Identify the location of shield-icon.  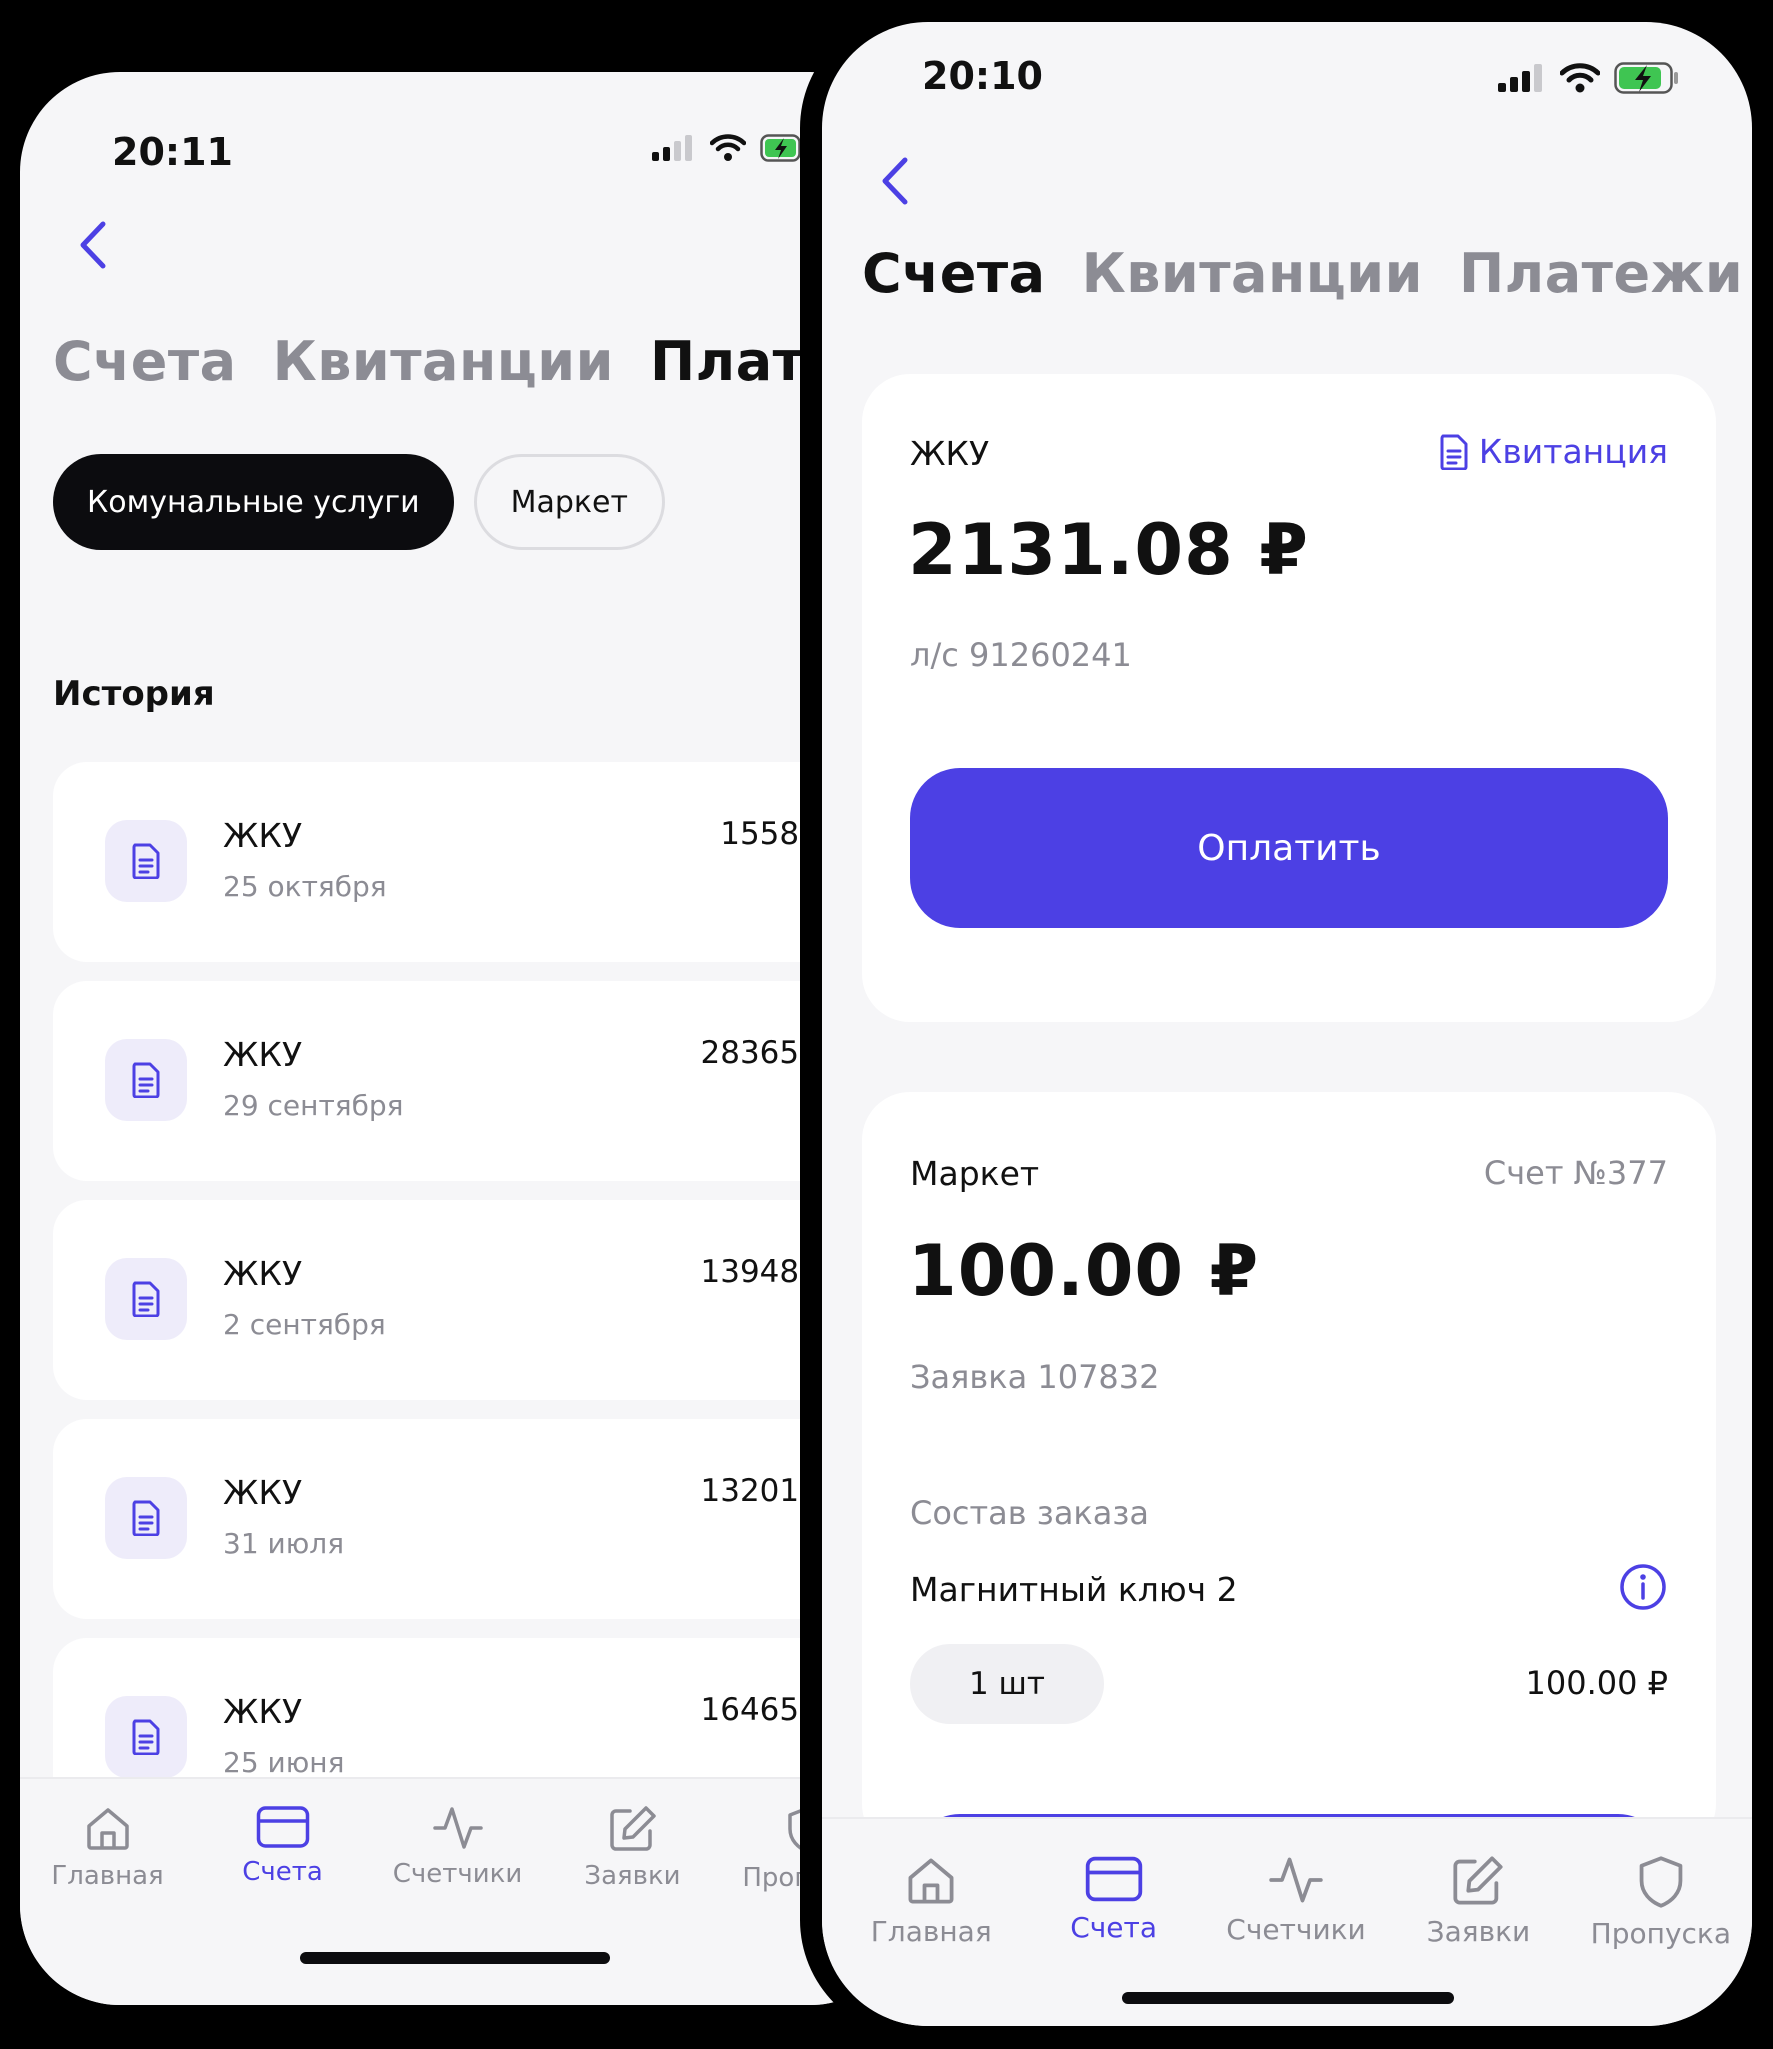
(1661, 1882).